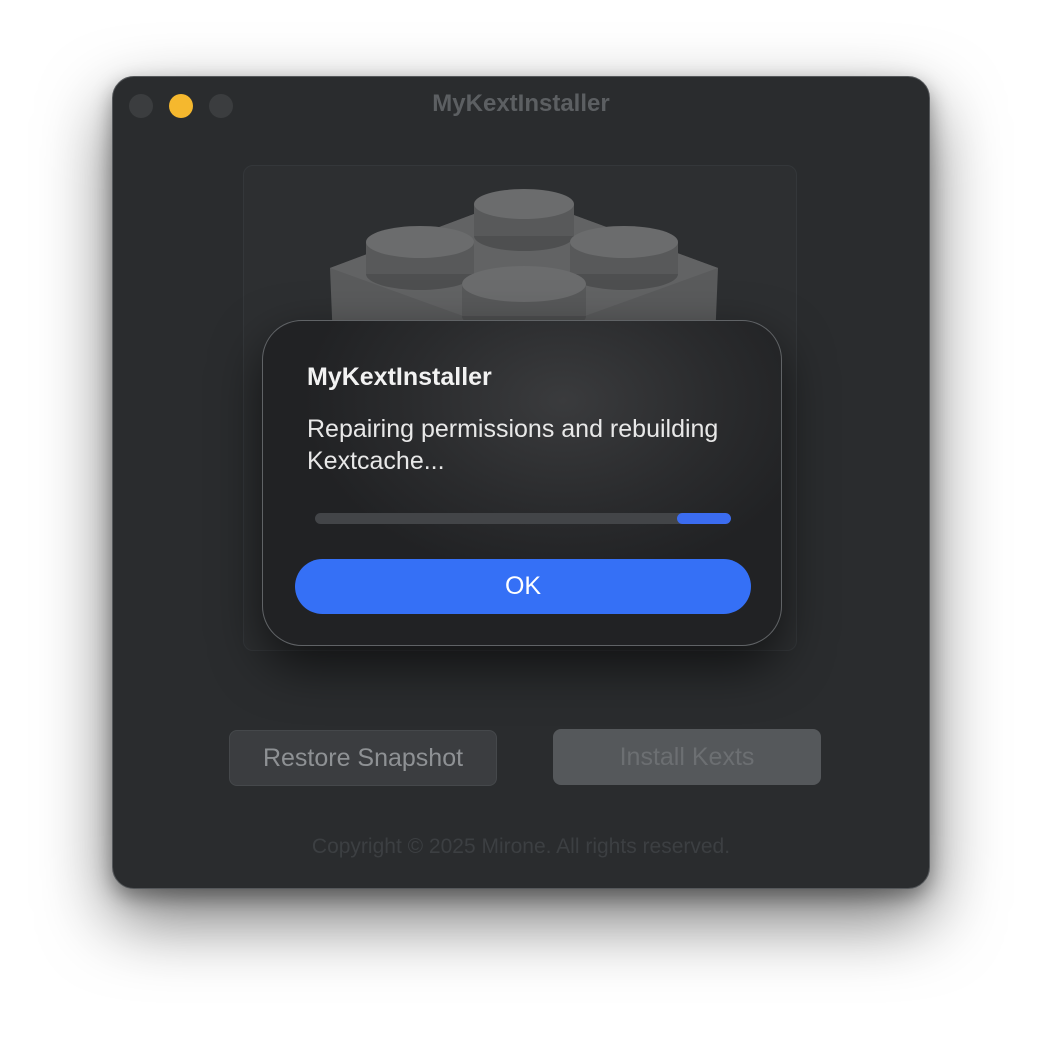 The width and height of the screenshot is (1042, 1038). Describe the element at coordinates (704, 518) in the screenshot. I see `progress-indicator` at that location.